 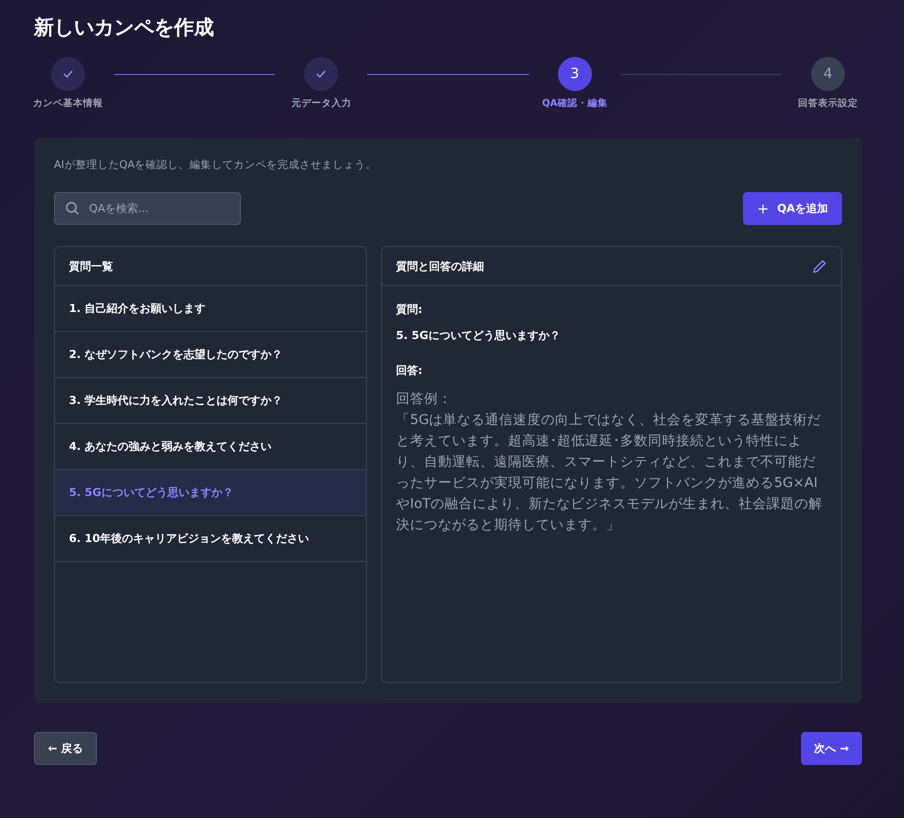 What do you see at coordinates (424, 399) in the screenshot?
I see `answer-intro: 回答例：` at bounding box center [424, 399].